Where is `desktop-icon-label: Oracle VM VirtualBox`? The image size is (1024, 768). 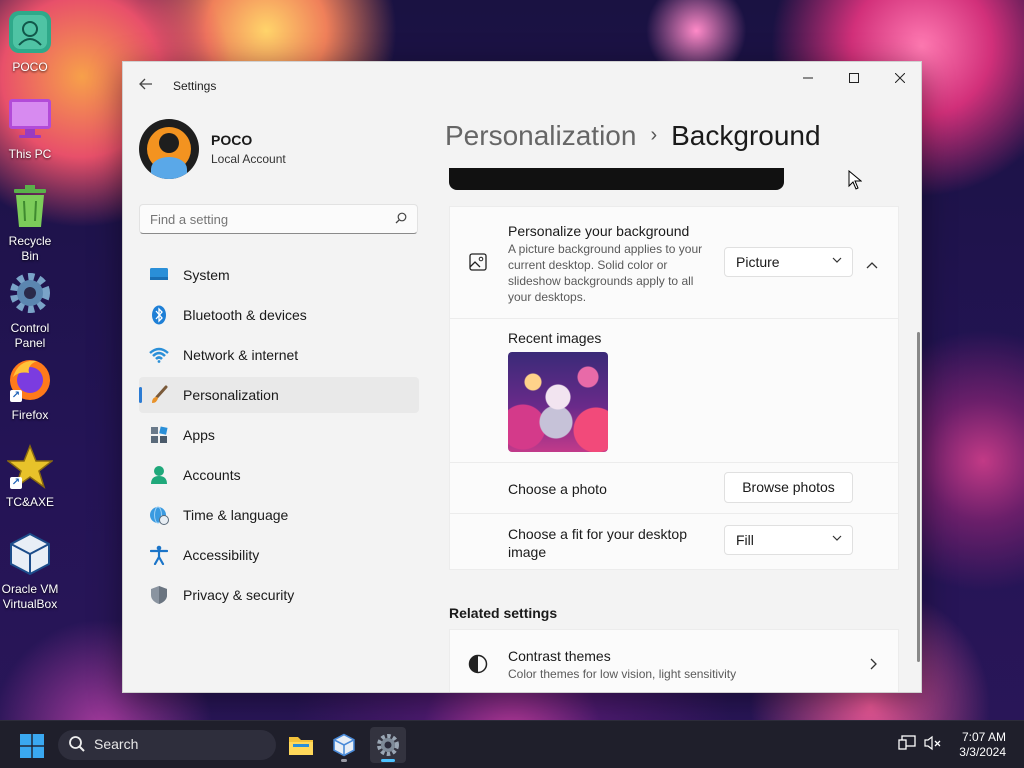 desktop-icon-label: Oracle VM VirtualBox is located at coordinates (30, 596).